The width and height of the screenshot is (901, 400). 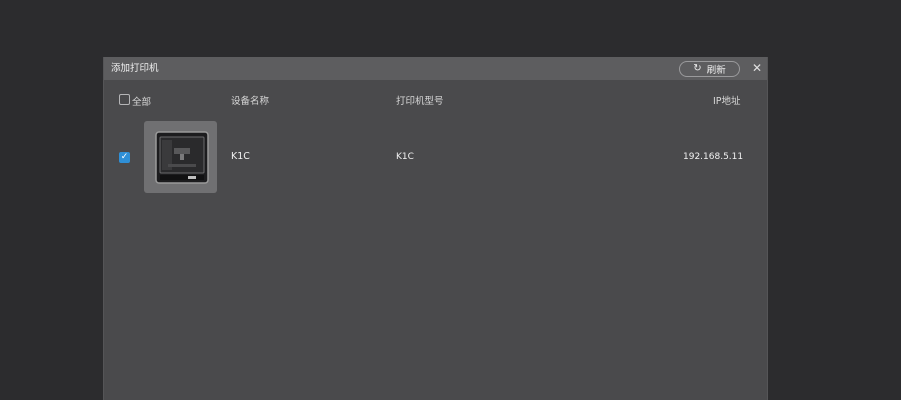 What do you see at coordinates (135, 68) in the screenshot?
I see `dialog-title: 添加打印机` at bounding box center [135, 68].